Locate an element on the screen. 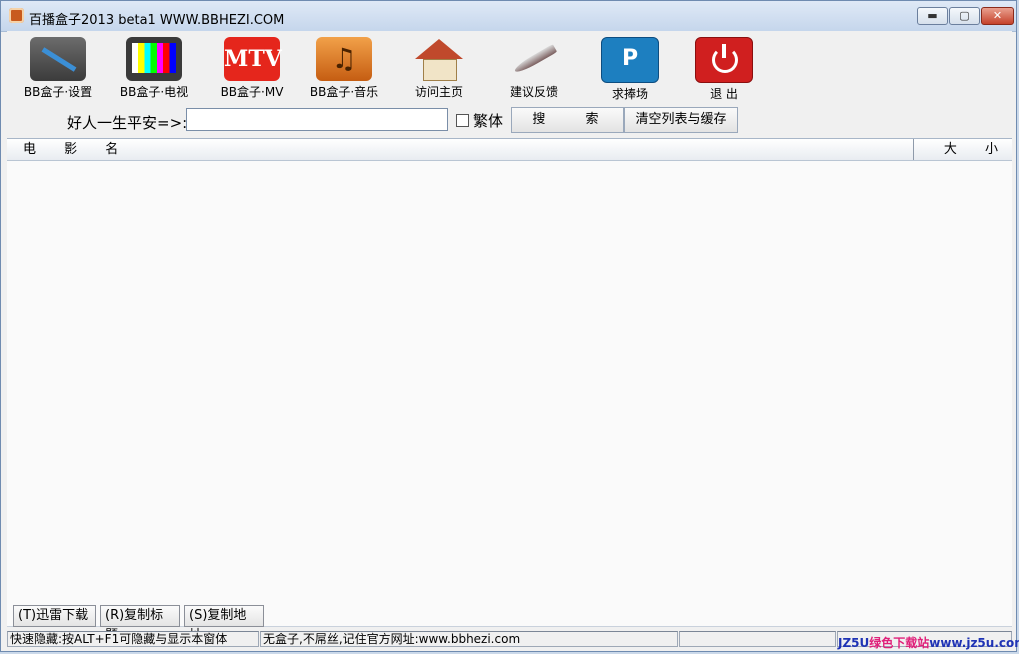 This screenshot has height=654, width=1019. music-tool-label: BB盒子·音乐 is located at coordinates (344, 92).